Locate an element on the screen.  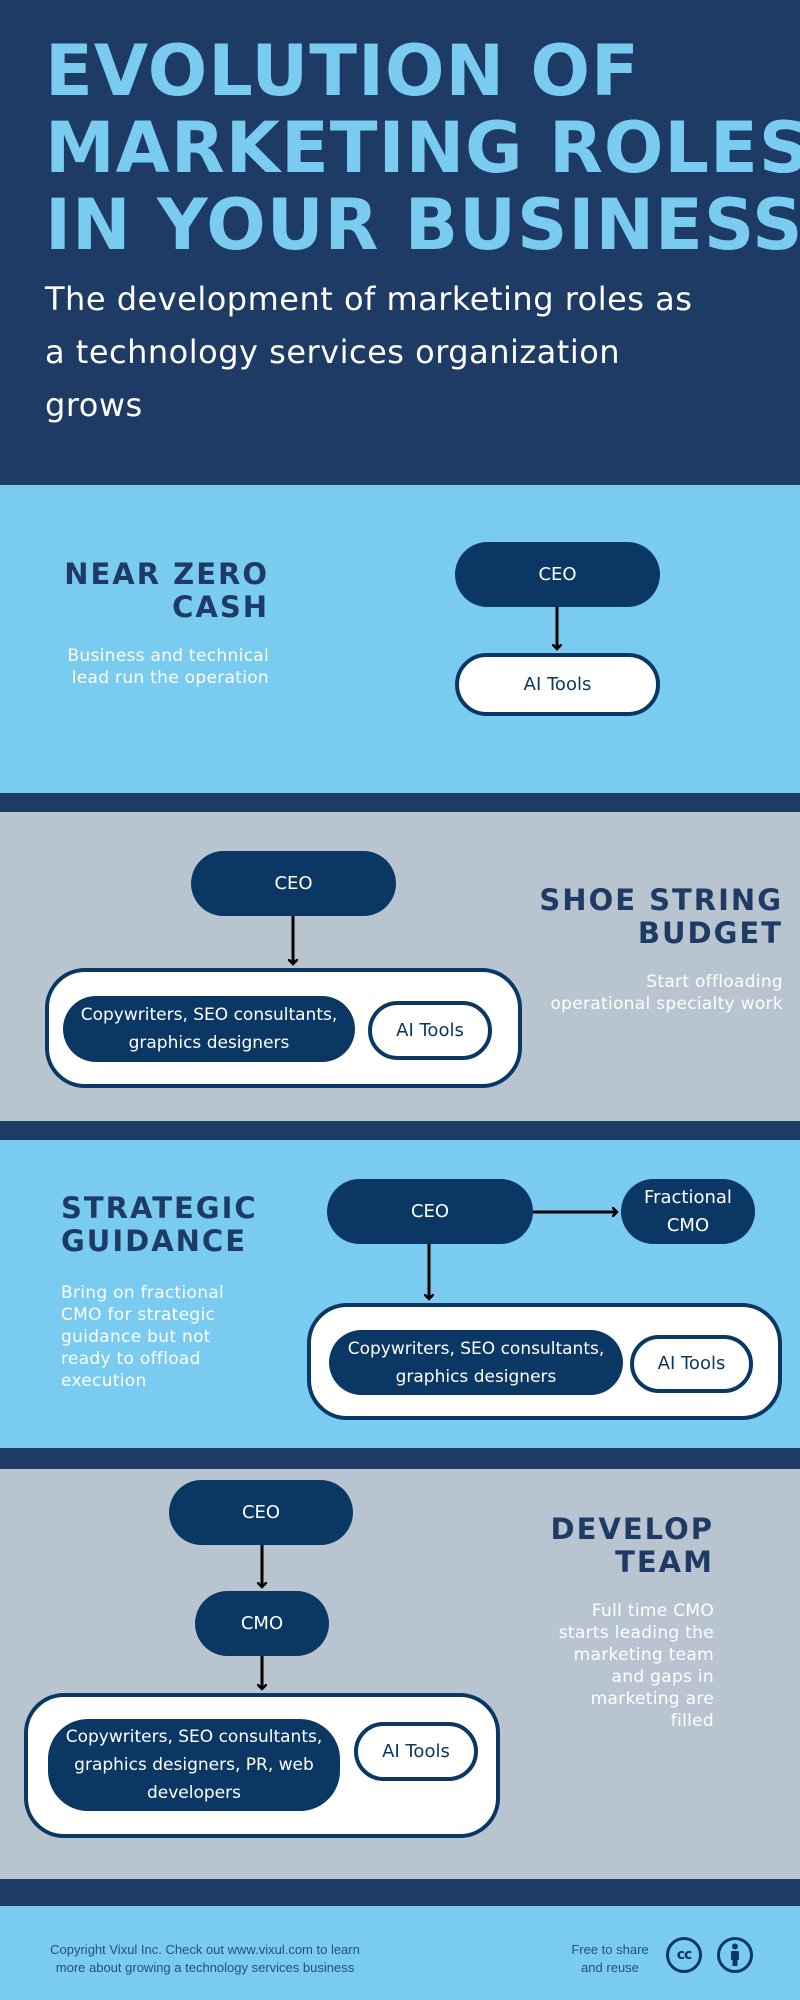
subtitle-line: grows is located at coordinates (94, 405).